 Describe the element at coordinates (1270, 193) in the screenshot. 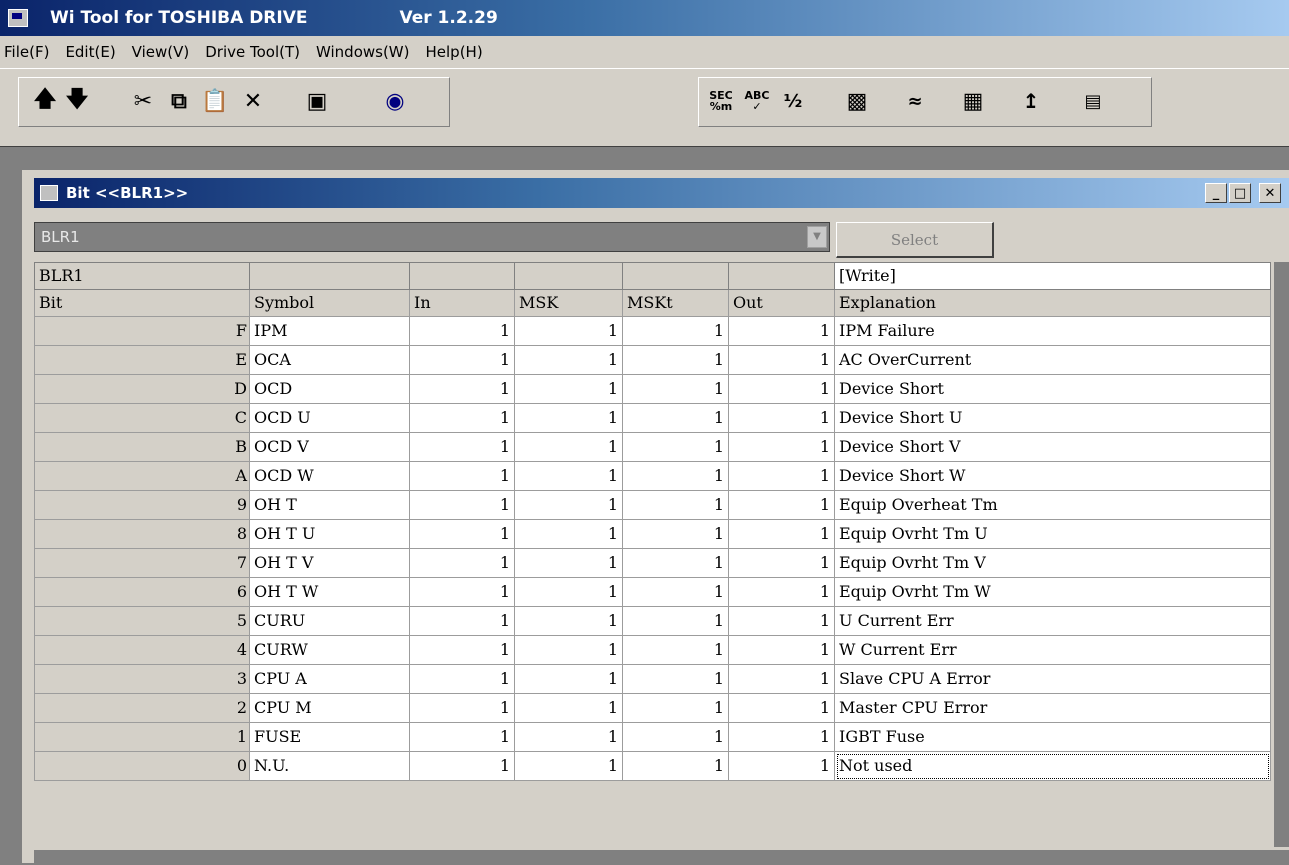

I see `close-icon: ✕` at that location.